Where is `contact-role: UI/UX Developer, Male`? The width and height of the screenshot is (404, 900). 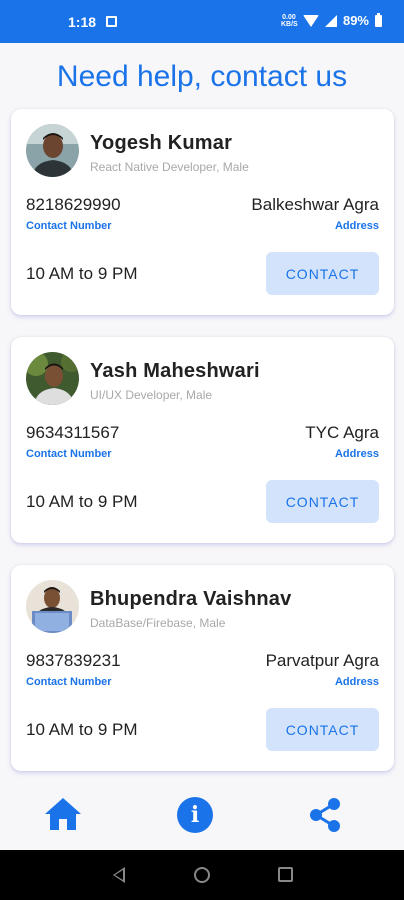 contact-role: UI/UX Developer, Male is located at coordinates (151, 395).